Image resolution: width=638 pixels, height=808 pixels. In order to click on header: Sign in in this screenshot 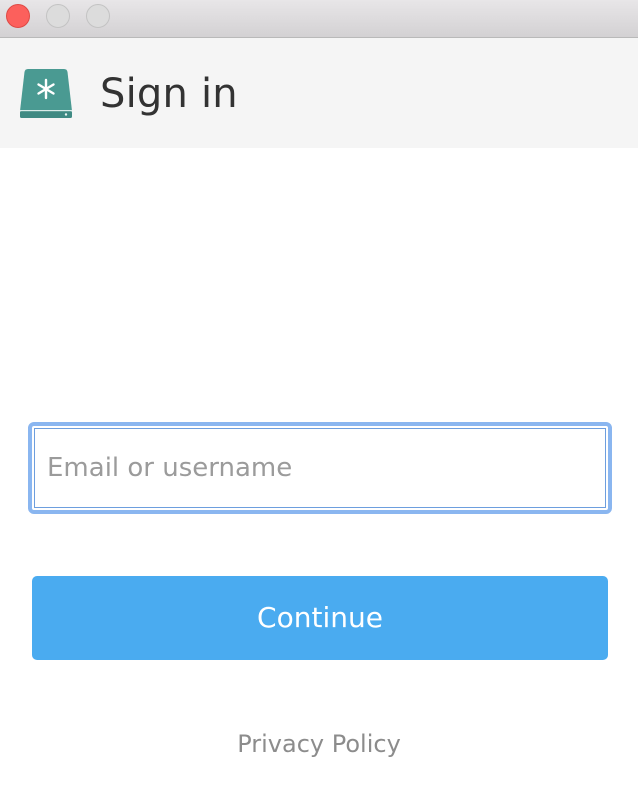, I will do `click(319, 93)`.